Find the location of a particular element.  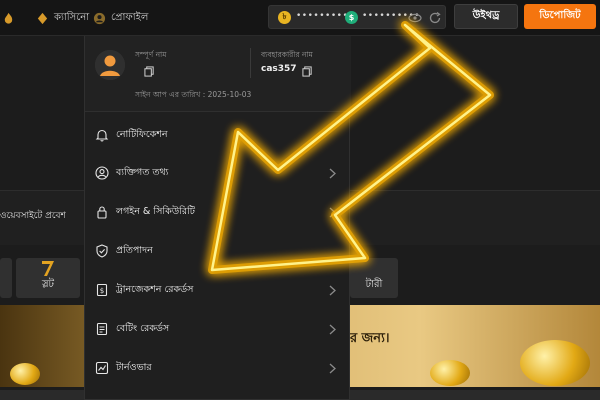

menu-item-verification: প্রতিপাদন is located at coordinates (218, 251).